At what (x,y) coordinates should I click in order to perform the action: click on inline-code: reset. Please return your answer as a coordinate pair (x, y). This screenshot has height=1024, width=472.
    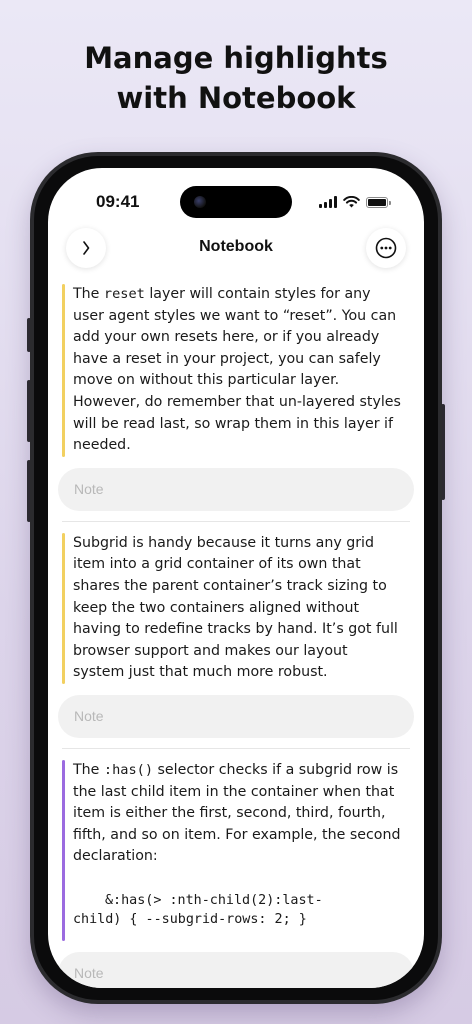
    Looking at the image, I should click on (124, 294).